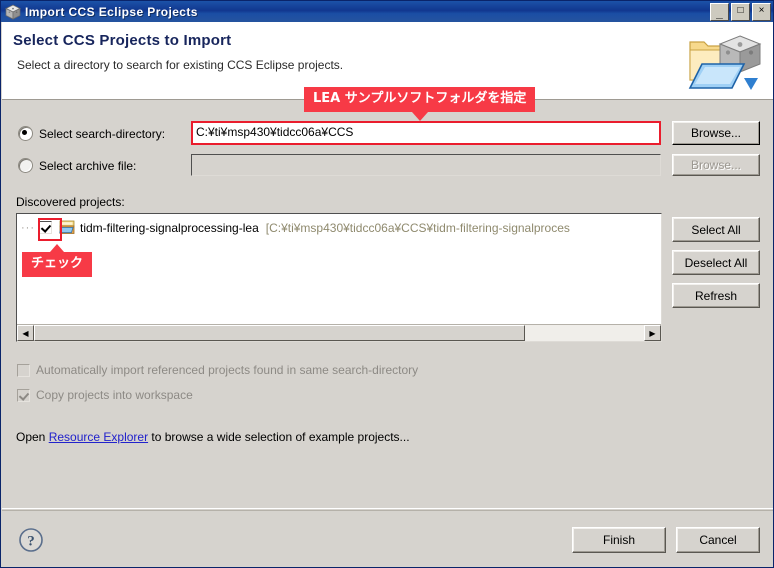 Image resolution: width=774 pixels, height=568 pixels. What do you see at coordinates (23, 395) in the screenshot?
I see `copy-projects-checkbox` at bounding box center [23, 395].